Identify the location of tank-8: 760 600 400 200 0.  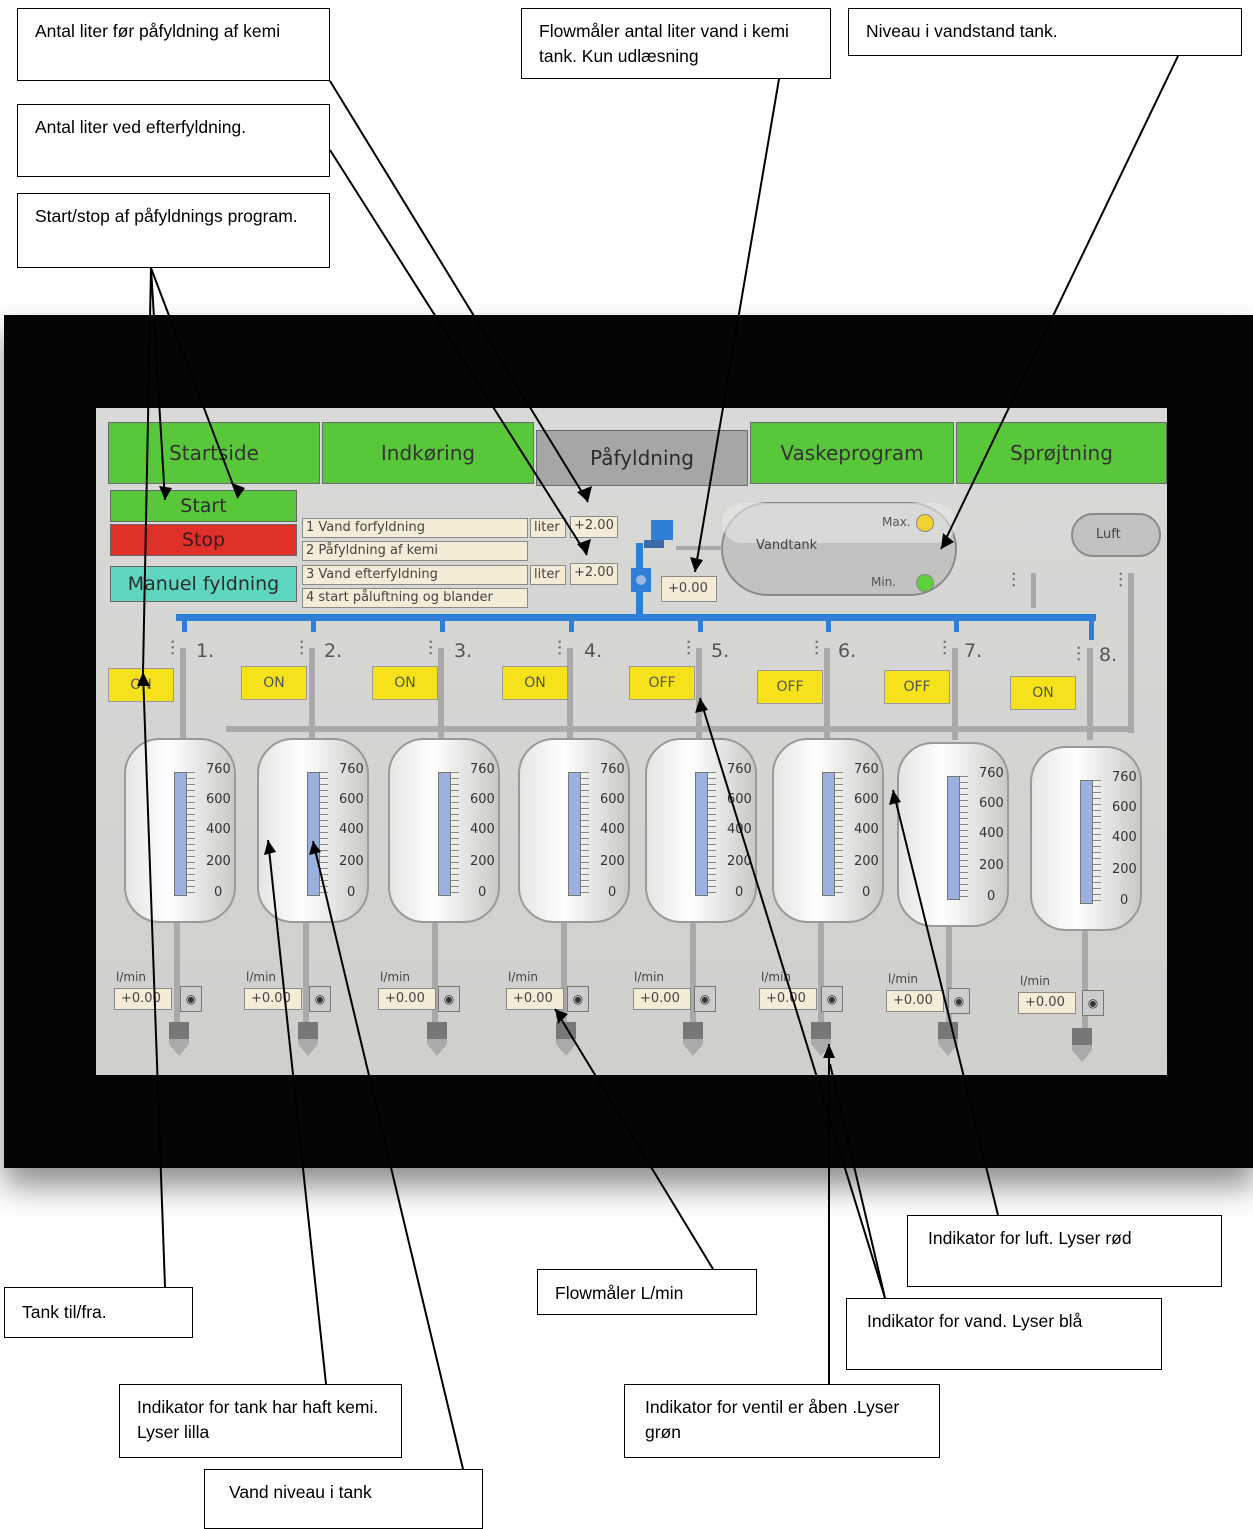
(1086, 838).